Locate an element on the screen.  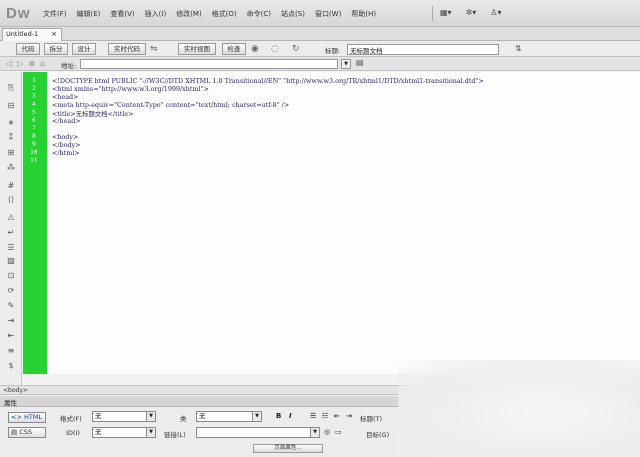
format-select: 无 ▼ is located at coordinates (124, 416).